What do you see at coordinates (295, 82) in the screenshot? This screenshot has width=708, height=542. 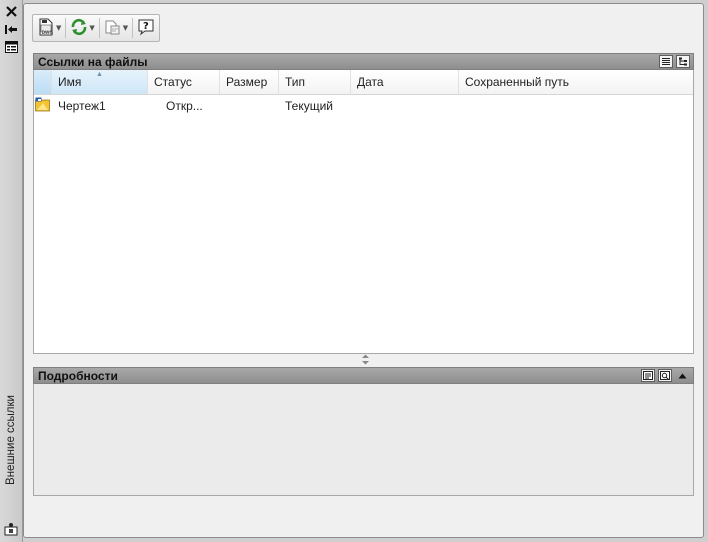 I see `column-header-type-label: Тип` at bounding box center [295, 82].